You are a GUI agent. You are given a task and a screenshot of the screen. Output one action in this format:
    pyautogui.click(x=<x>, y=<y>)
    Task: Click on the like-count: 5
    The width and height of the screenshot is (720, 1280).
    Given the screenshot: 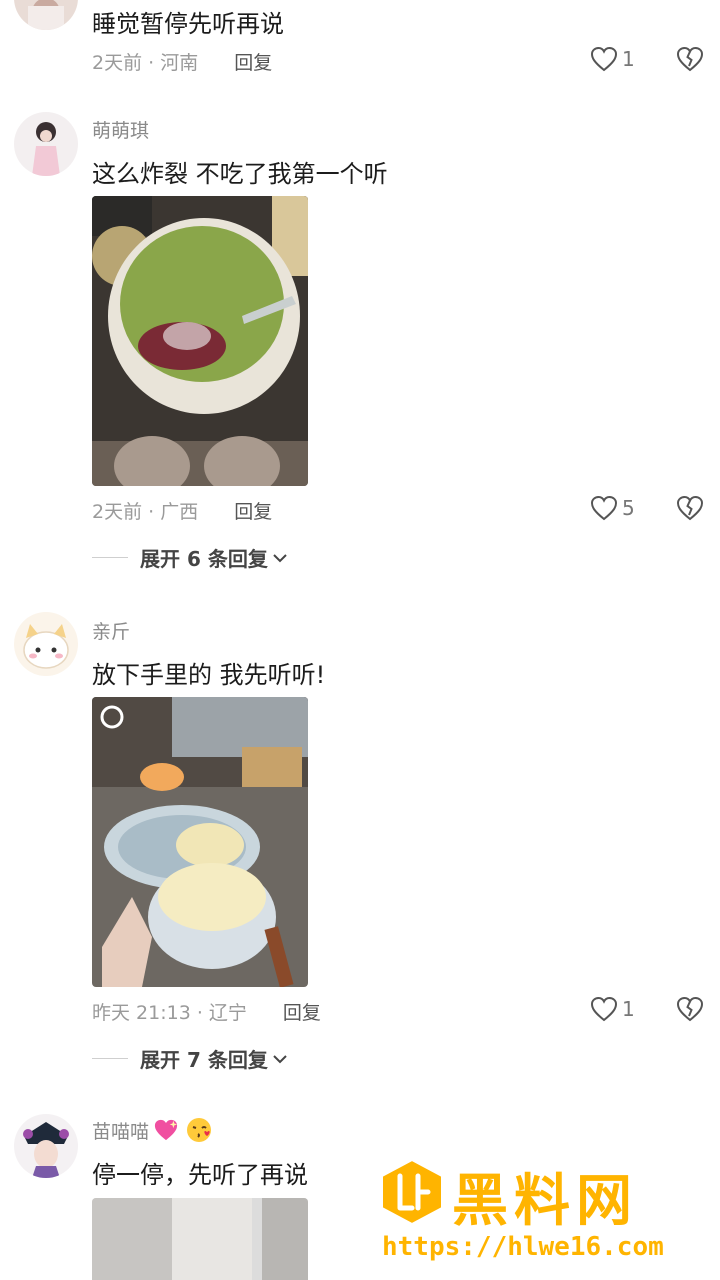 What is the action you would take?
    pyautogui.click(x=628, y=508)
    